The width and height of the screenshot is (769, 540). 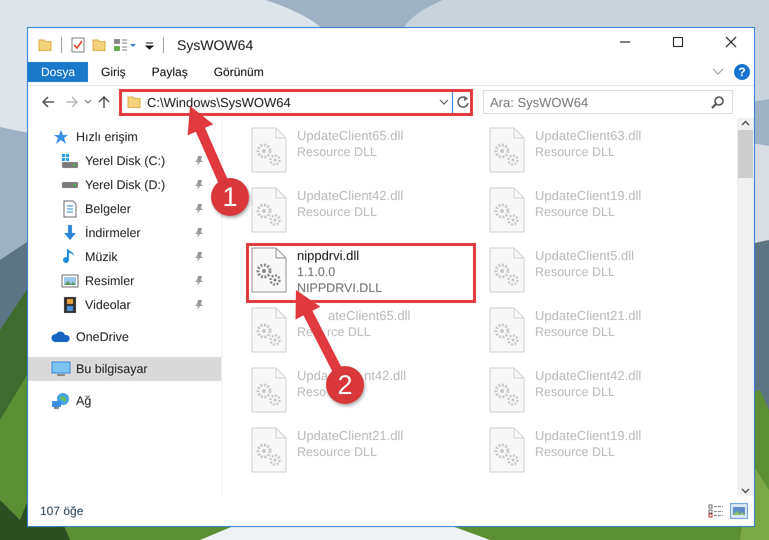 What do you see at coordinates (731, 42) in the screenshot?
I see `close-icon` at bounding box center [731, 42].